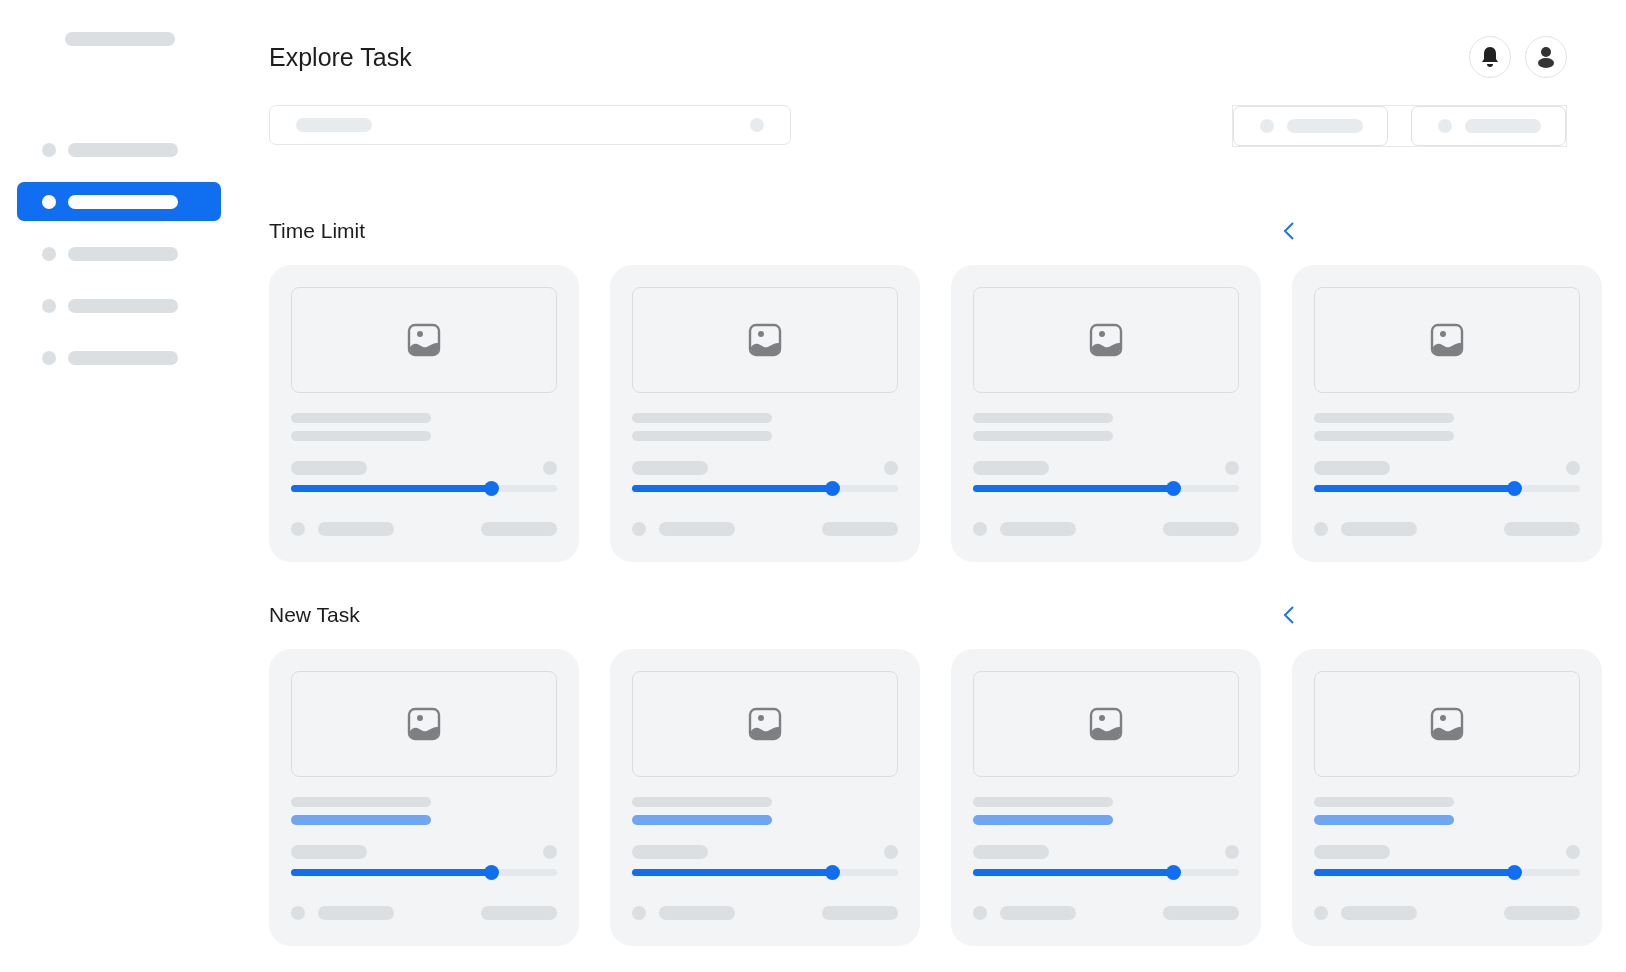 The image size is (1626, 972). I want to click on user-icon, so click(1546, 57).